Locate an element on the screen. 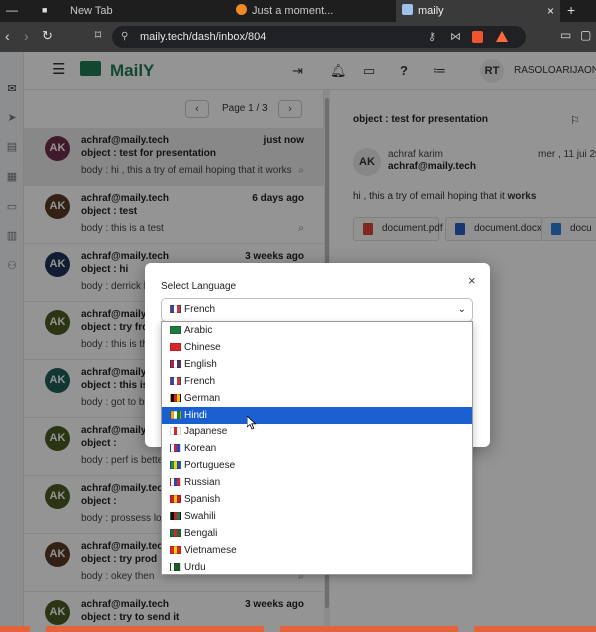  language-option-arabic: Arabic is located at coordinates (317, 330).